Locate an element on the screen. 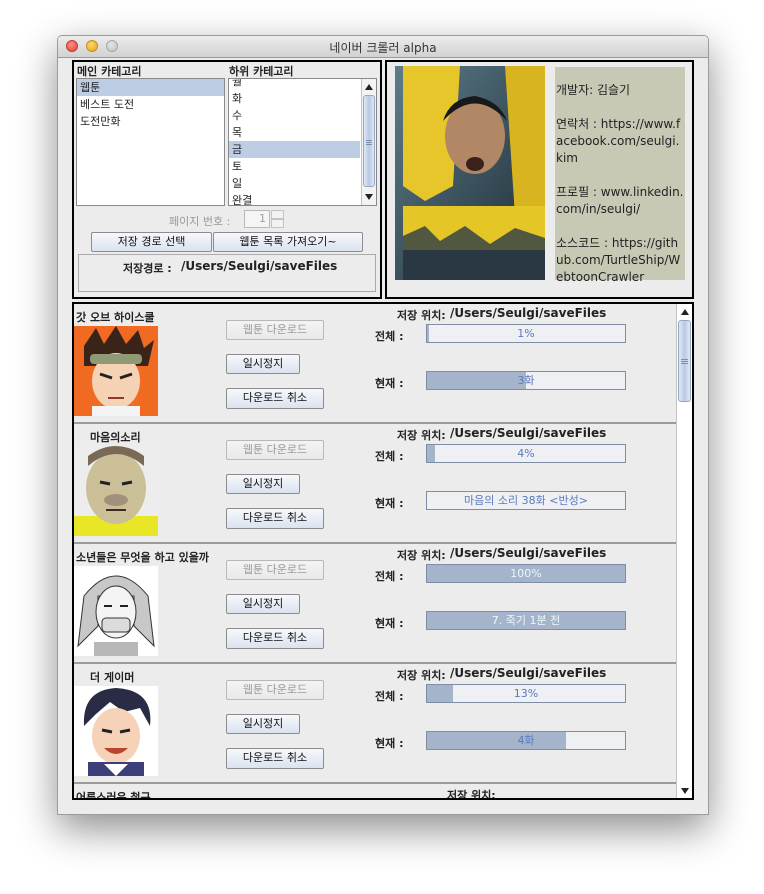  list-item: 일 is located at coordinates (294, 183).